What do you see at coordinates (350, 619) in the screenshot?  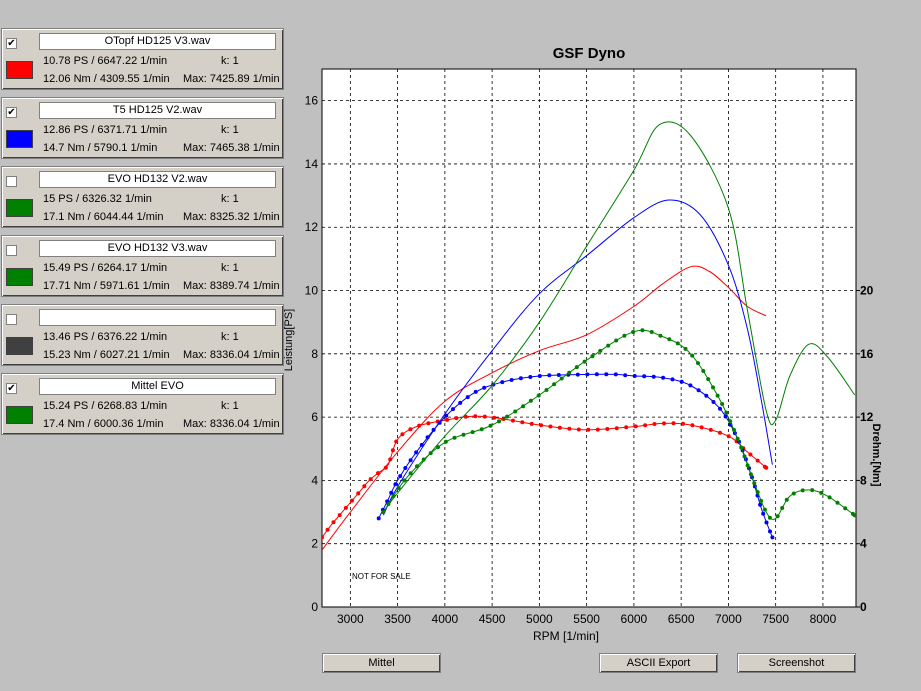 I see `x-tick-label: 3000` at bounding box center [350, 619].